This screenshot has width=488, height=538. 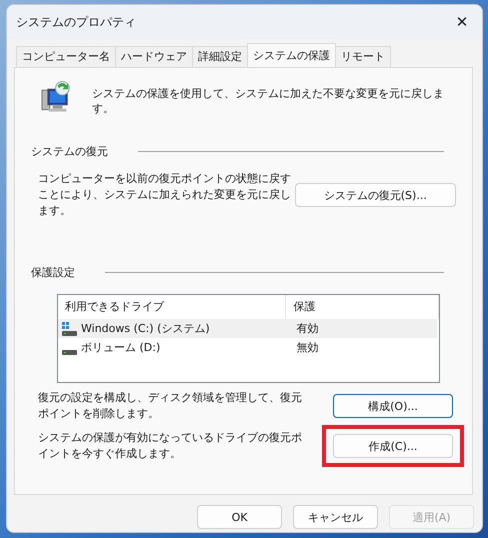 I want to click on description-text: 復元の設定を構成し、ディスク領域を管理して、復元ポイントを削除します。, so click(x=170, y=406).